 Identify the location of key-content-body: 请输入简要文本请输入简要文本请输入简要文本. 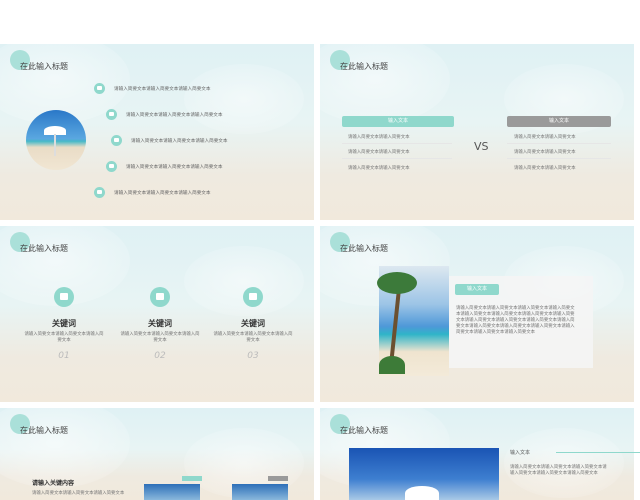
(78, 493).